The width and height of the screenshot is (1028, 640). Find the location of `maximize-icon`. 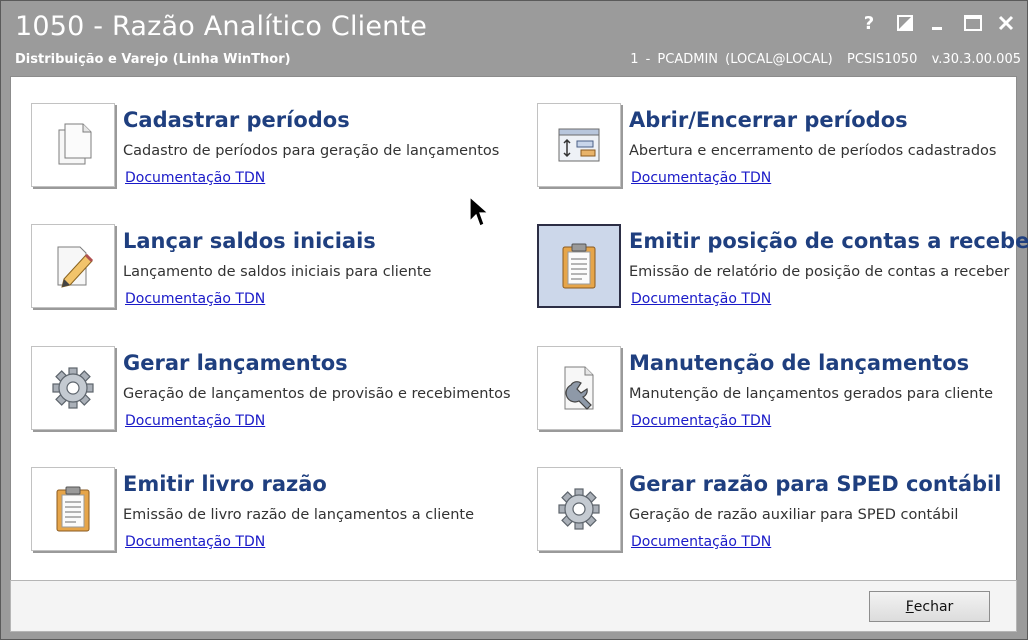

maximize-icon is located at coordinates (973, 23).